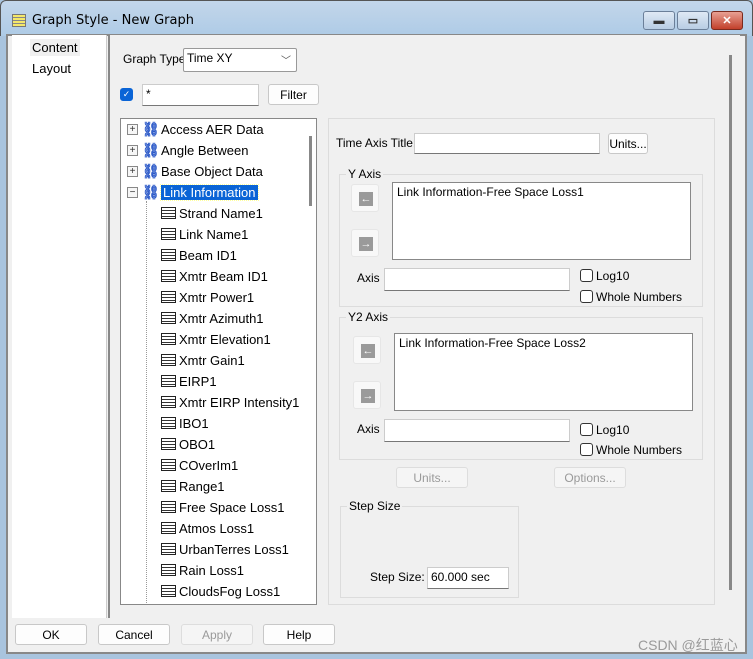 The width and height of the screenshot is (753, 659). What do you see at coordinates (367, 350) in the screenshot?
I see `remove-y2-button: ←` at bounding box center [367, 350].